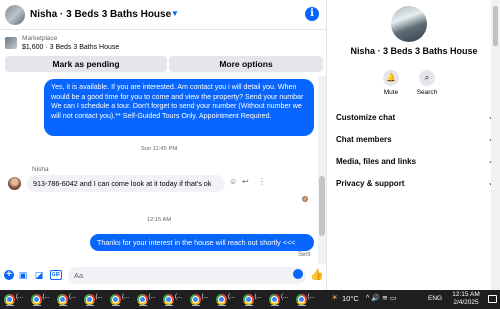  What do you see at coordinates (415, 118) in the screenshot?
I see `section-customize-chat: Customize chat ⌄` at bounding box center [415, 118].